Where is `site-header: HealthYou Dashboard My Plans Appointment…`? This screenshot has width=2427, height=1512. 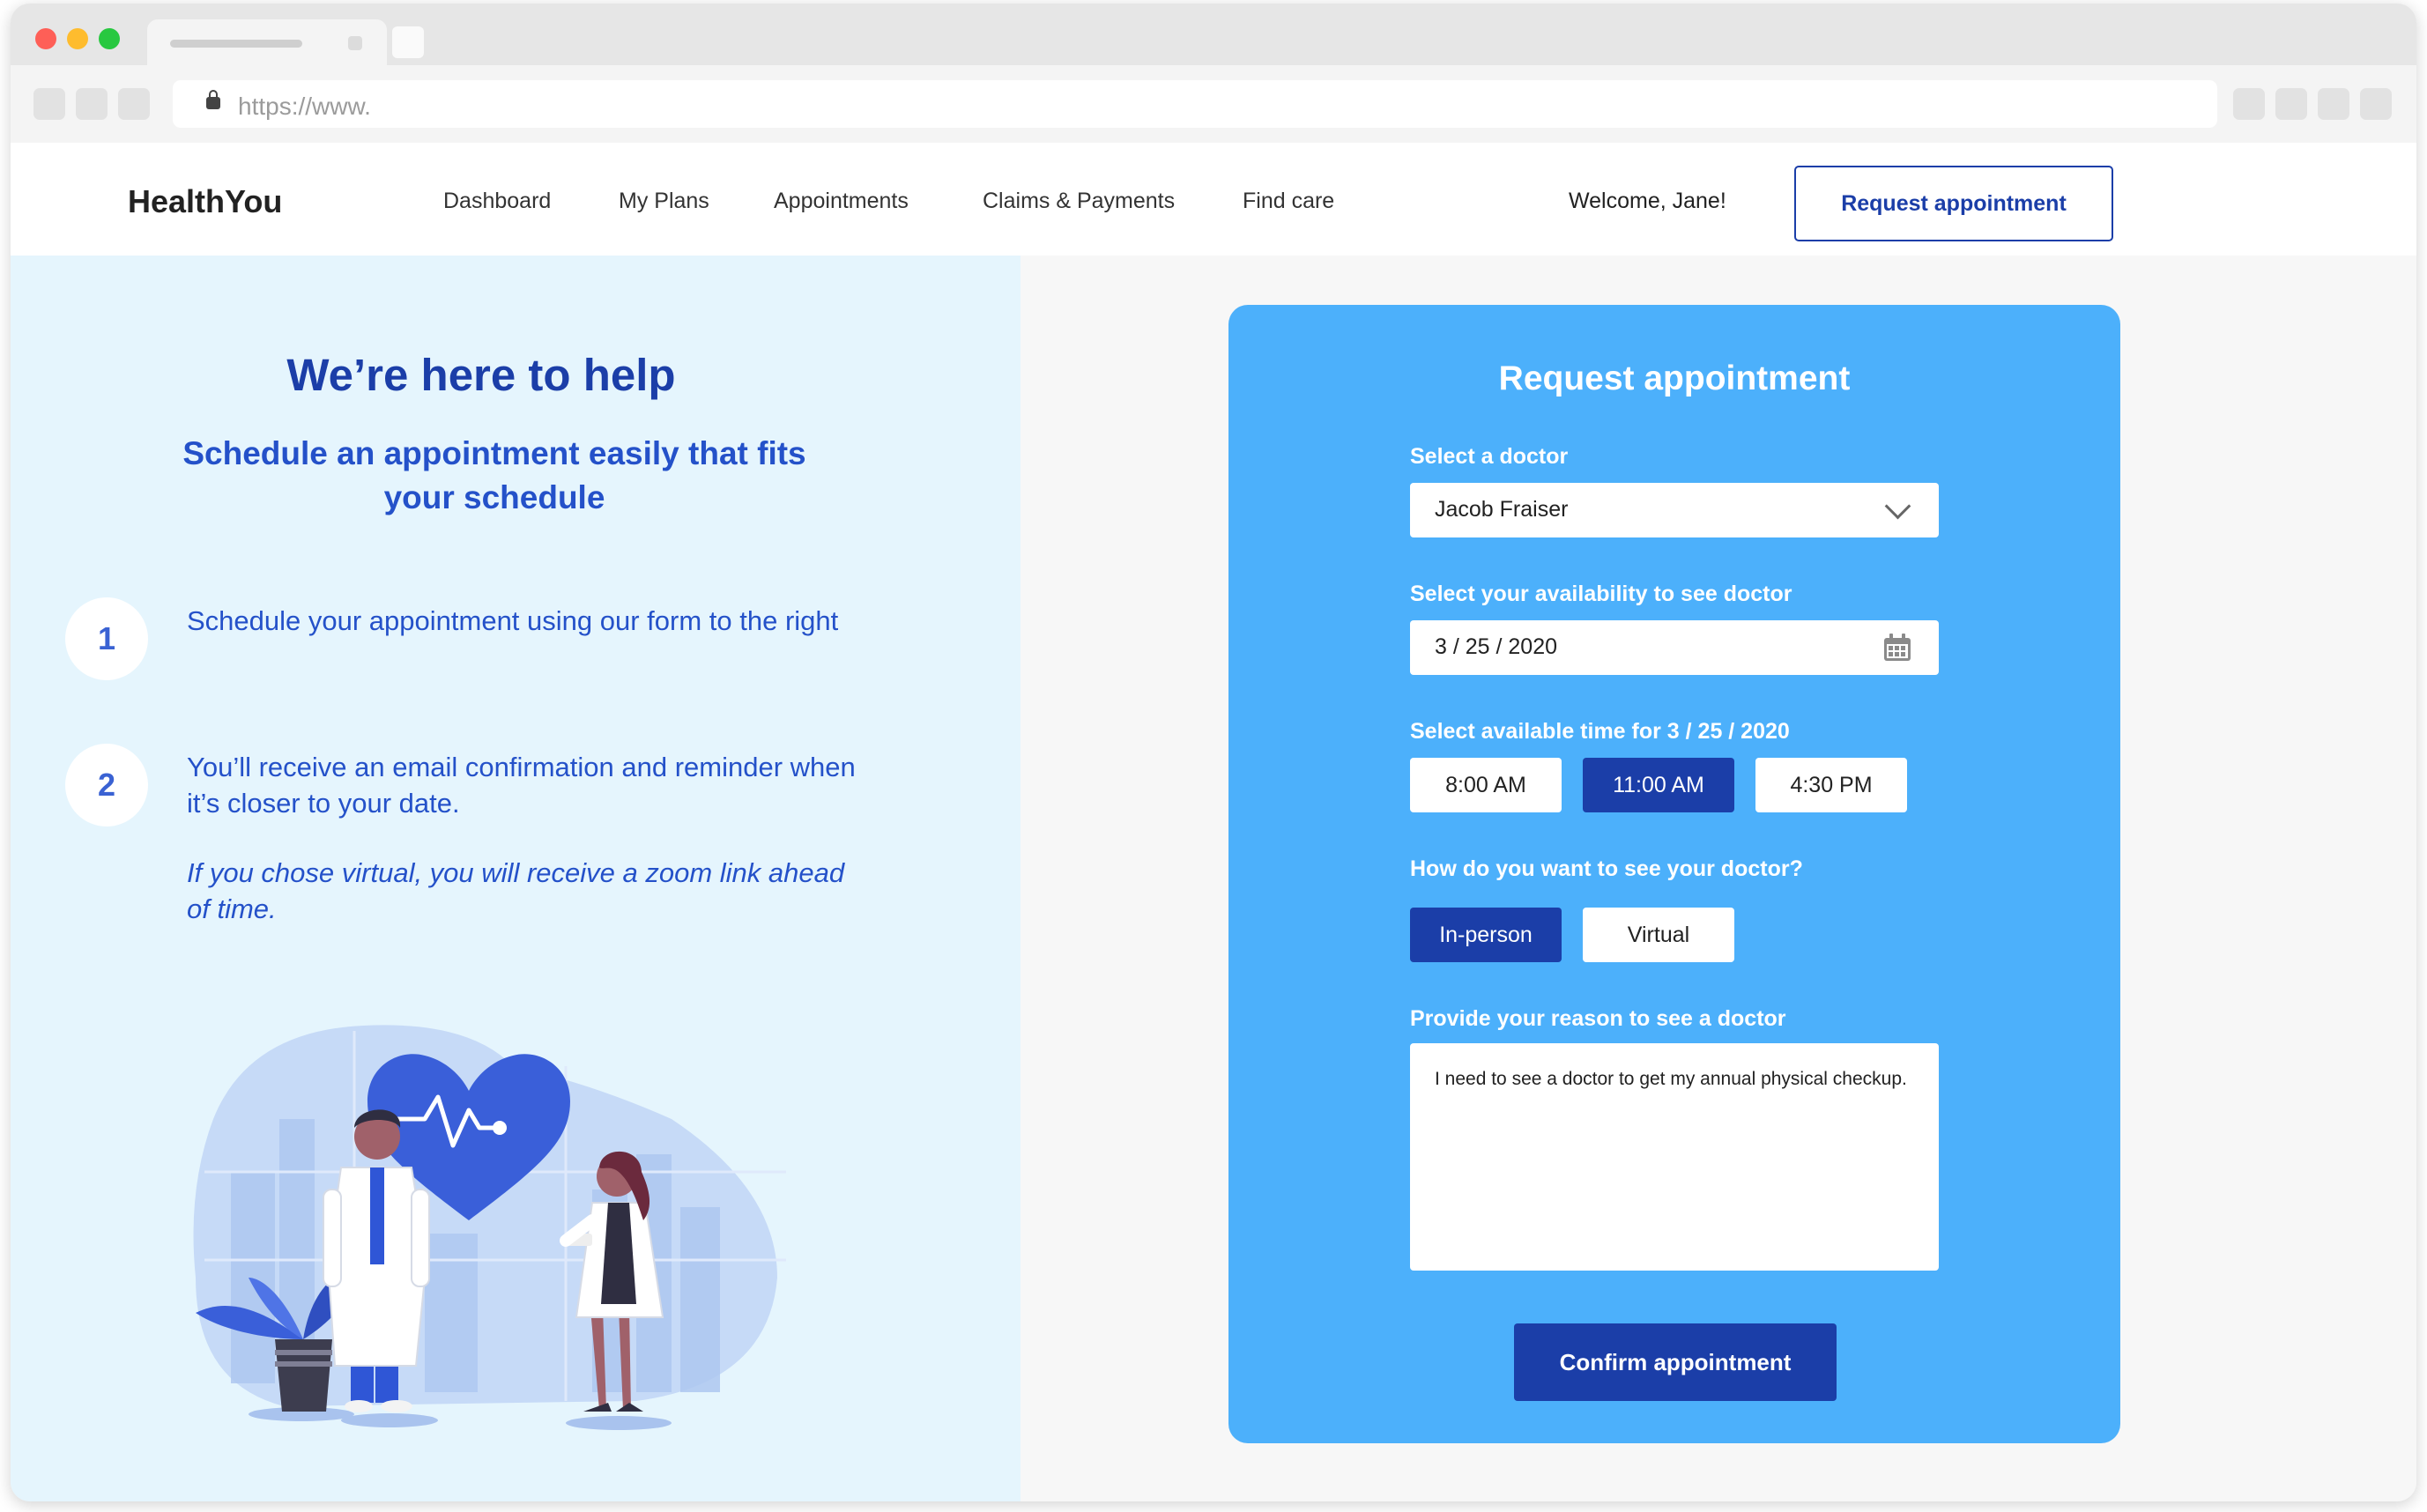 site-header: HealthYou Dashboard My Plans Appointment… is located at coordinates (1213, 199).